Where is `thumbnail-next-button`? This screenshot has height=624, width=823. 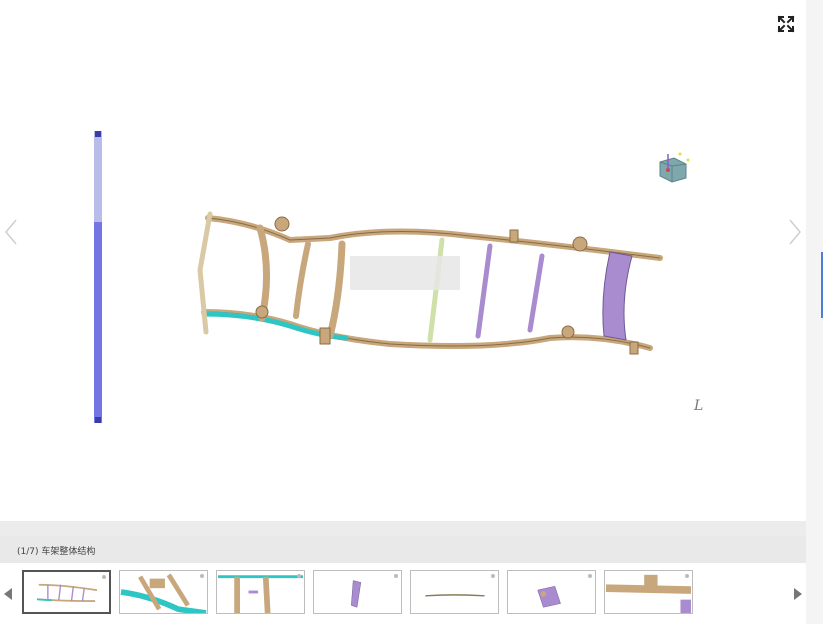 thumbnail-next-button is located at coordinates (798, 593).